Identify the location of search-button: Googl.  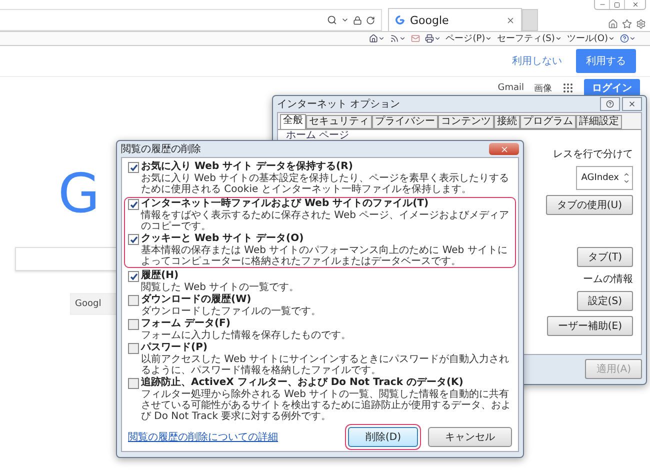
(94, 304).